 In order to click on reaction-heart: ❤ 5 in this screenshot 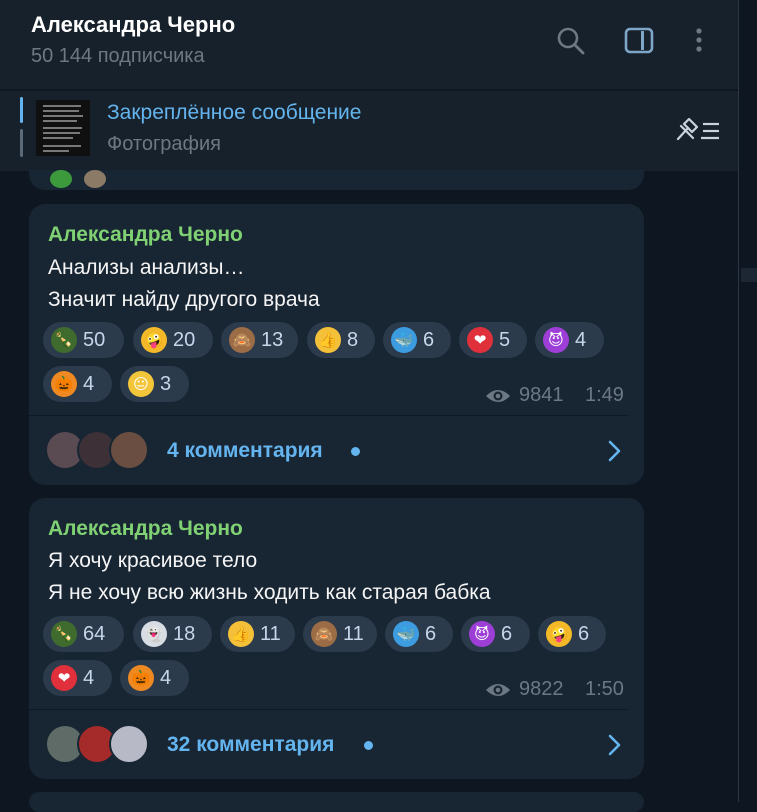, I will do `click(493, 340)`.